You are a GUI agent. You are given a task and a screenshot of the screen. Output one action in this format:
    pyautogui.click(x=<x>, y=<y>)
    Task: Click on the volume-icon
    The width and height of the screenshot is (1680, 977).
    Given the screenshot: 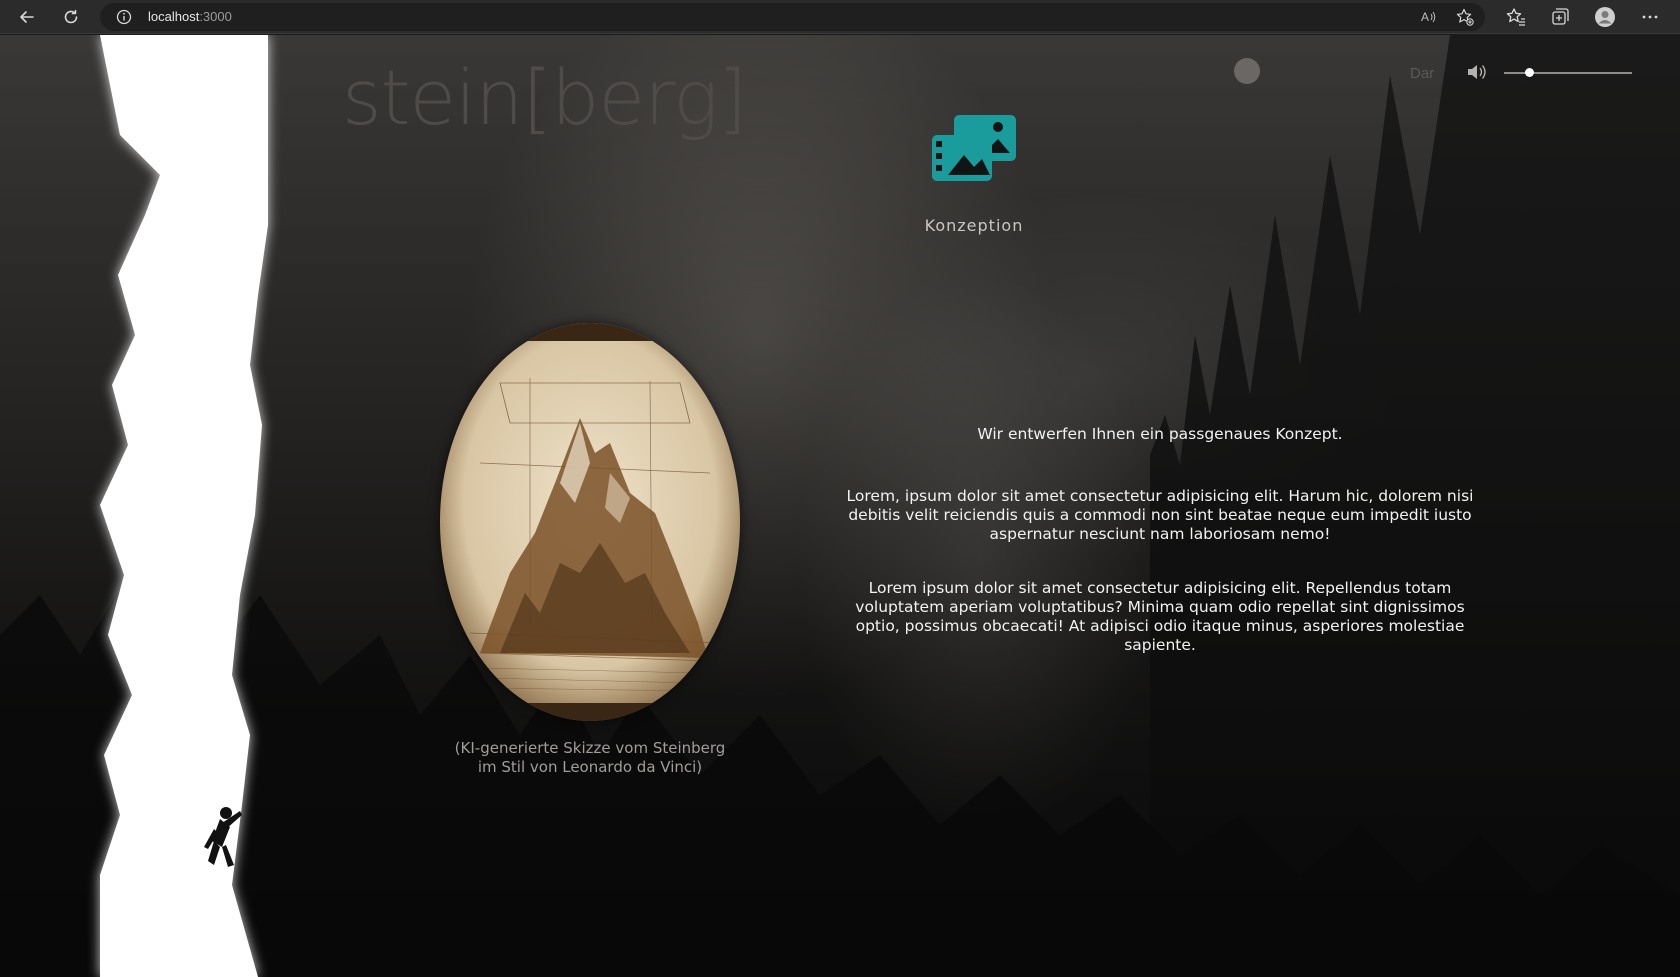 What is the action you would take?
    pyautogui.click(x=1477, y=72)
    